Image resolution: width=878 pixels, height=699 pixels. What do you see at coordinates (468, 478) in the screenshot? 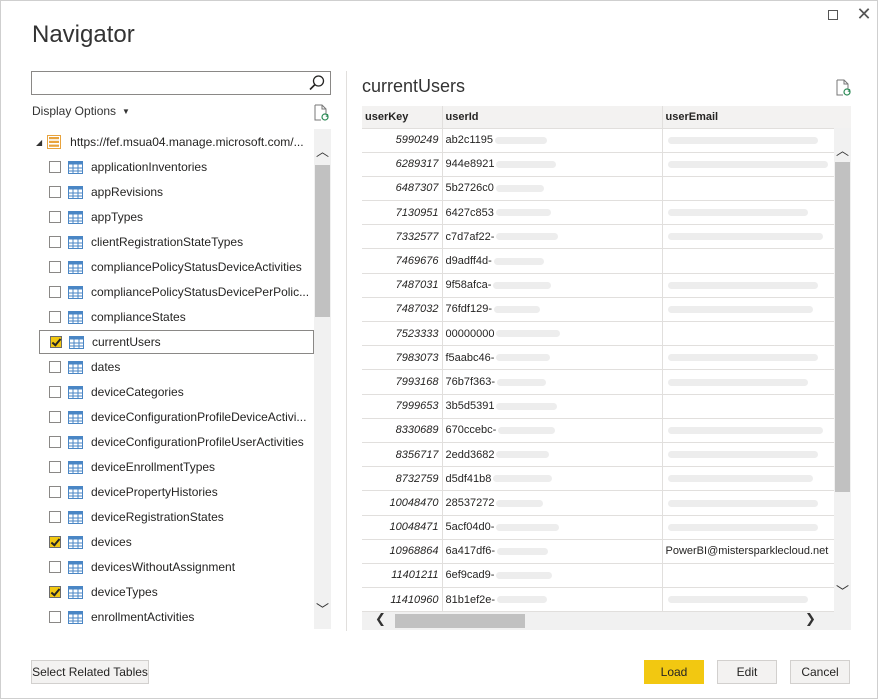
I see `user-id-value: d5df41b8` at bounding box center [468, 478].